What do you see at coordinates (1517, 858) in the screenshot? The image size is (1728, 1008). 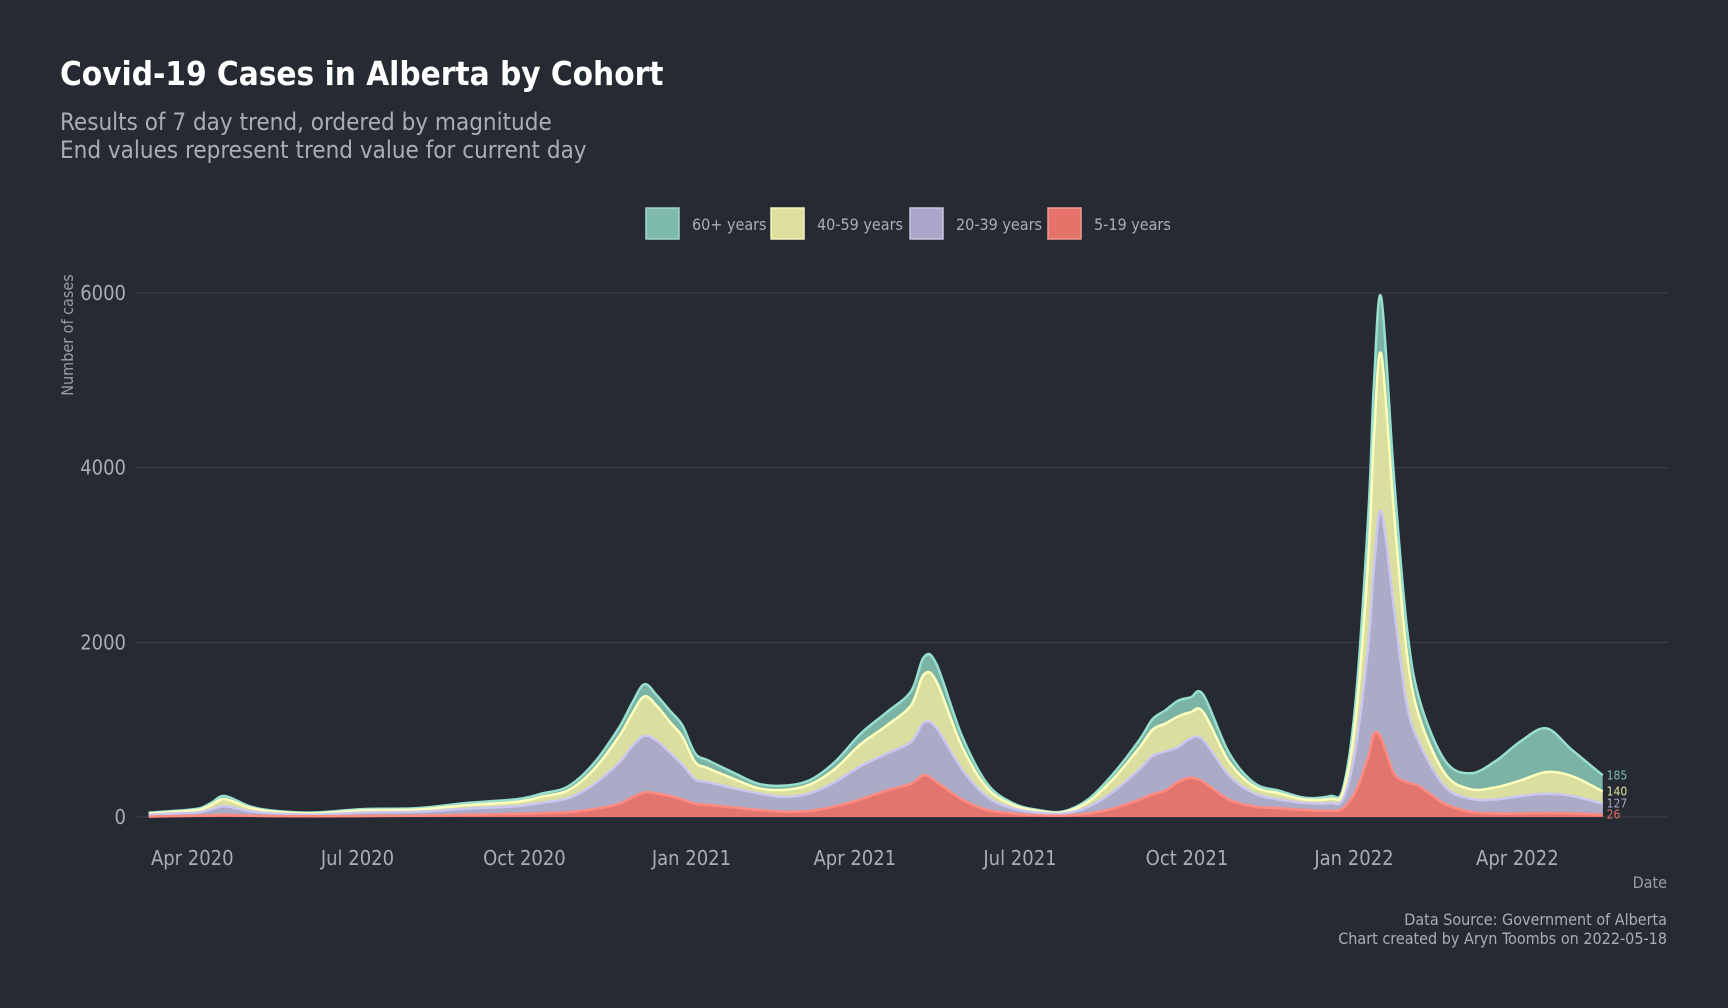 I see `x-tick-label: Apr 2022` at bounding box center [1517, 858].